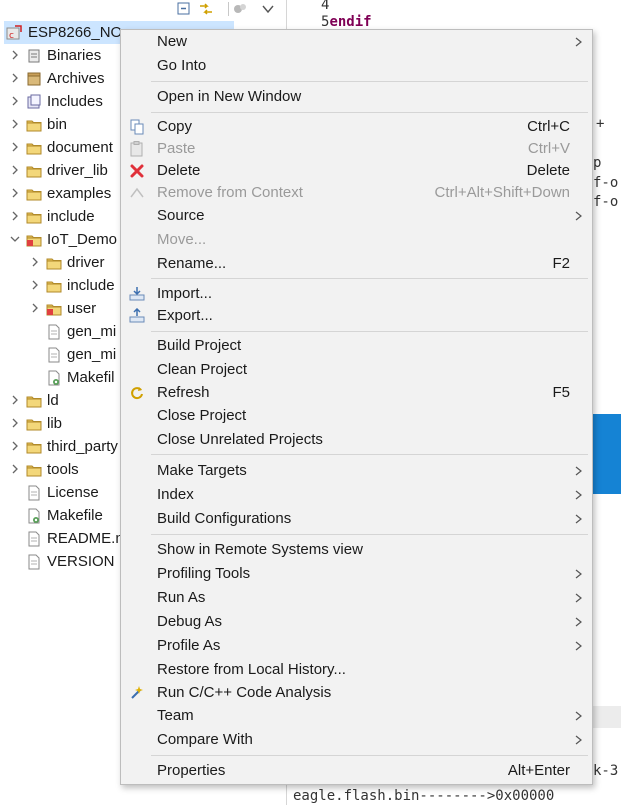  What do you see at coordinates (91, 377) in the screenshot?
I see `tree-item-label: Makefil` at bounding box center [91, 377].